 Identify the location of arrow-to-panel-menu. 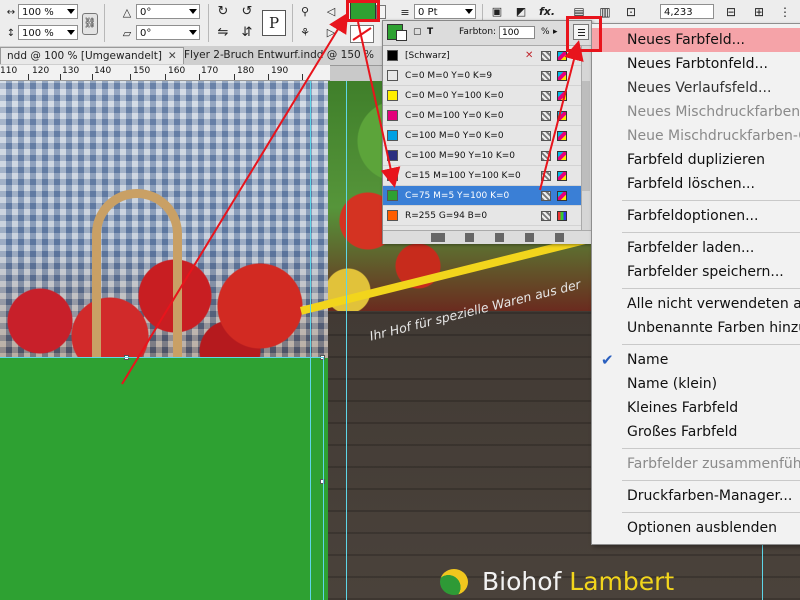
(561, 115).